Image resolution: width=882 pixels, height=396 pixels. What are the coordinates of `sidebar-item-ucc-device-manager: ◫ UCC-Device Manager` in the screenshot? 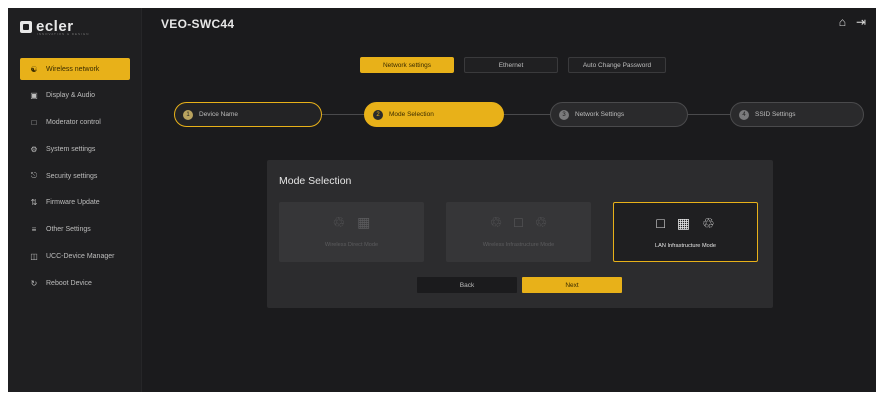 It's located at (75, 257).